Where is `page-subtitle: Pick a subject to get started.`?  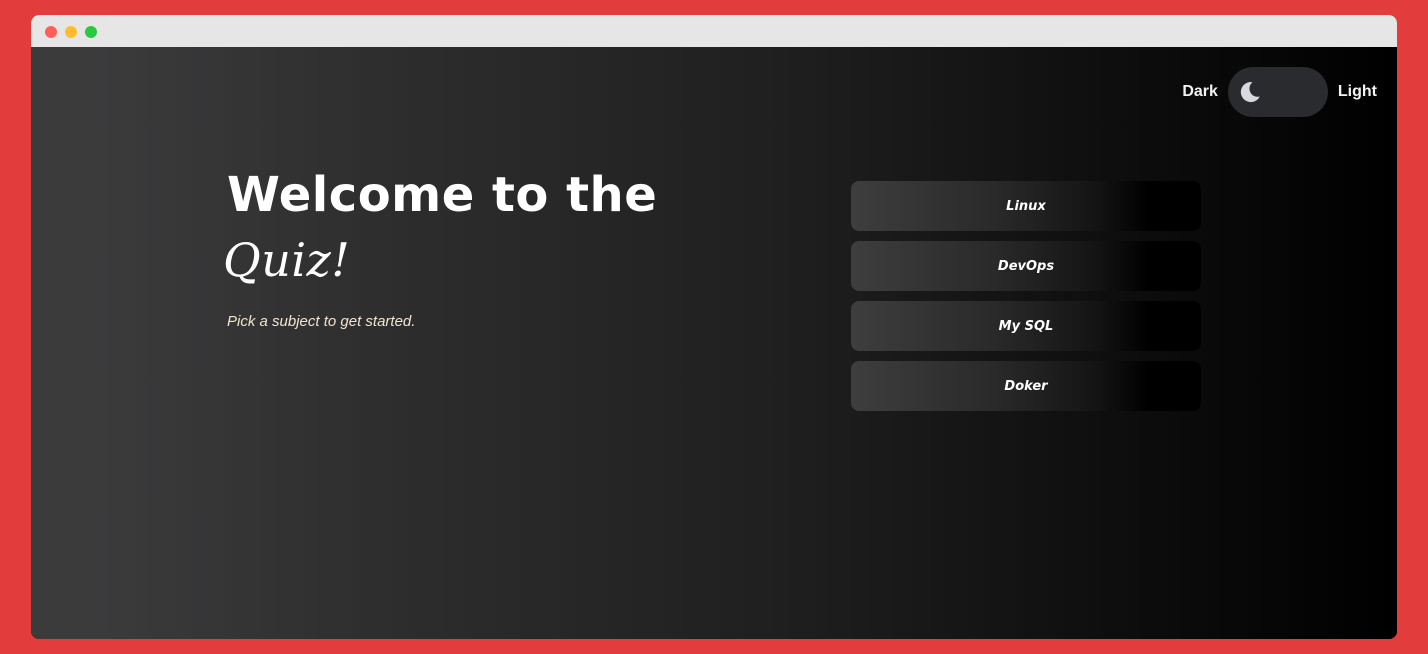 page-subtitle: Pick a subject to get started. is located at coordinates (321, 321).